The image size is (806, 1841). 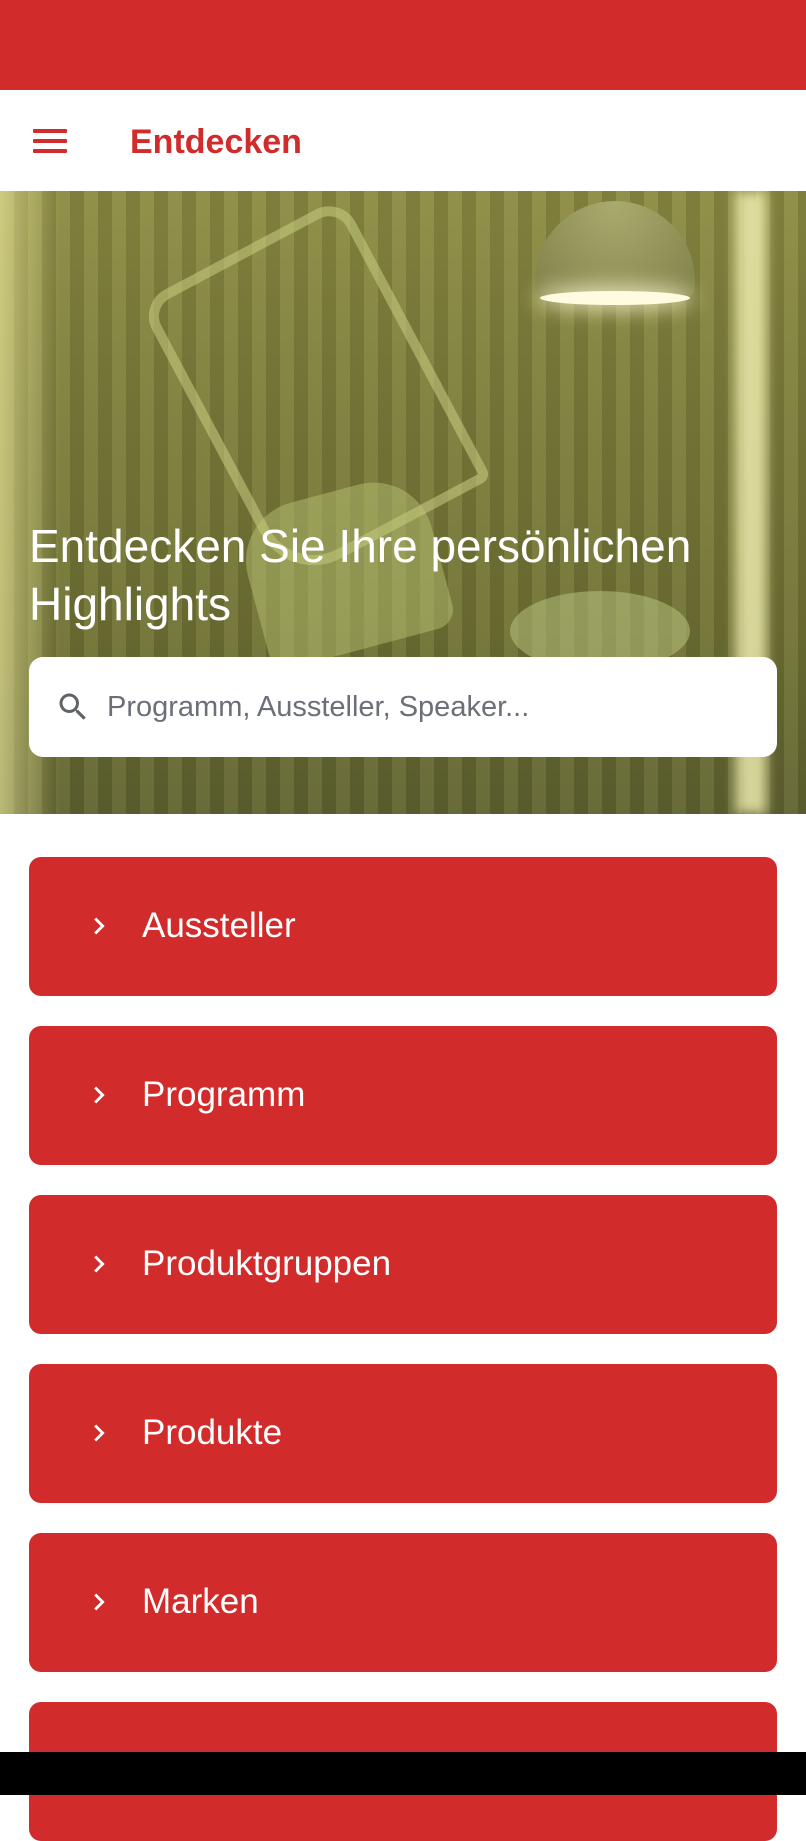 I want to click on nav-item-marken: Marken, so click(x=403, y=1602).